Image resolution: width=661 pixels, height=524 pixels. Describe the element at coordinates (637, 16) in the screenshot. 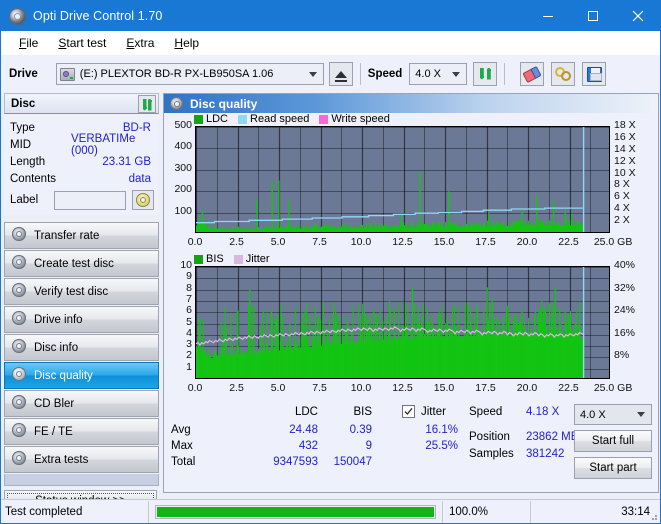

I see `close-icon` at that location.